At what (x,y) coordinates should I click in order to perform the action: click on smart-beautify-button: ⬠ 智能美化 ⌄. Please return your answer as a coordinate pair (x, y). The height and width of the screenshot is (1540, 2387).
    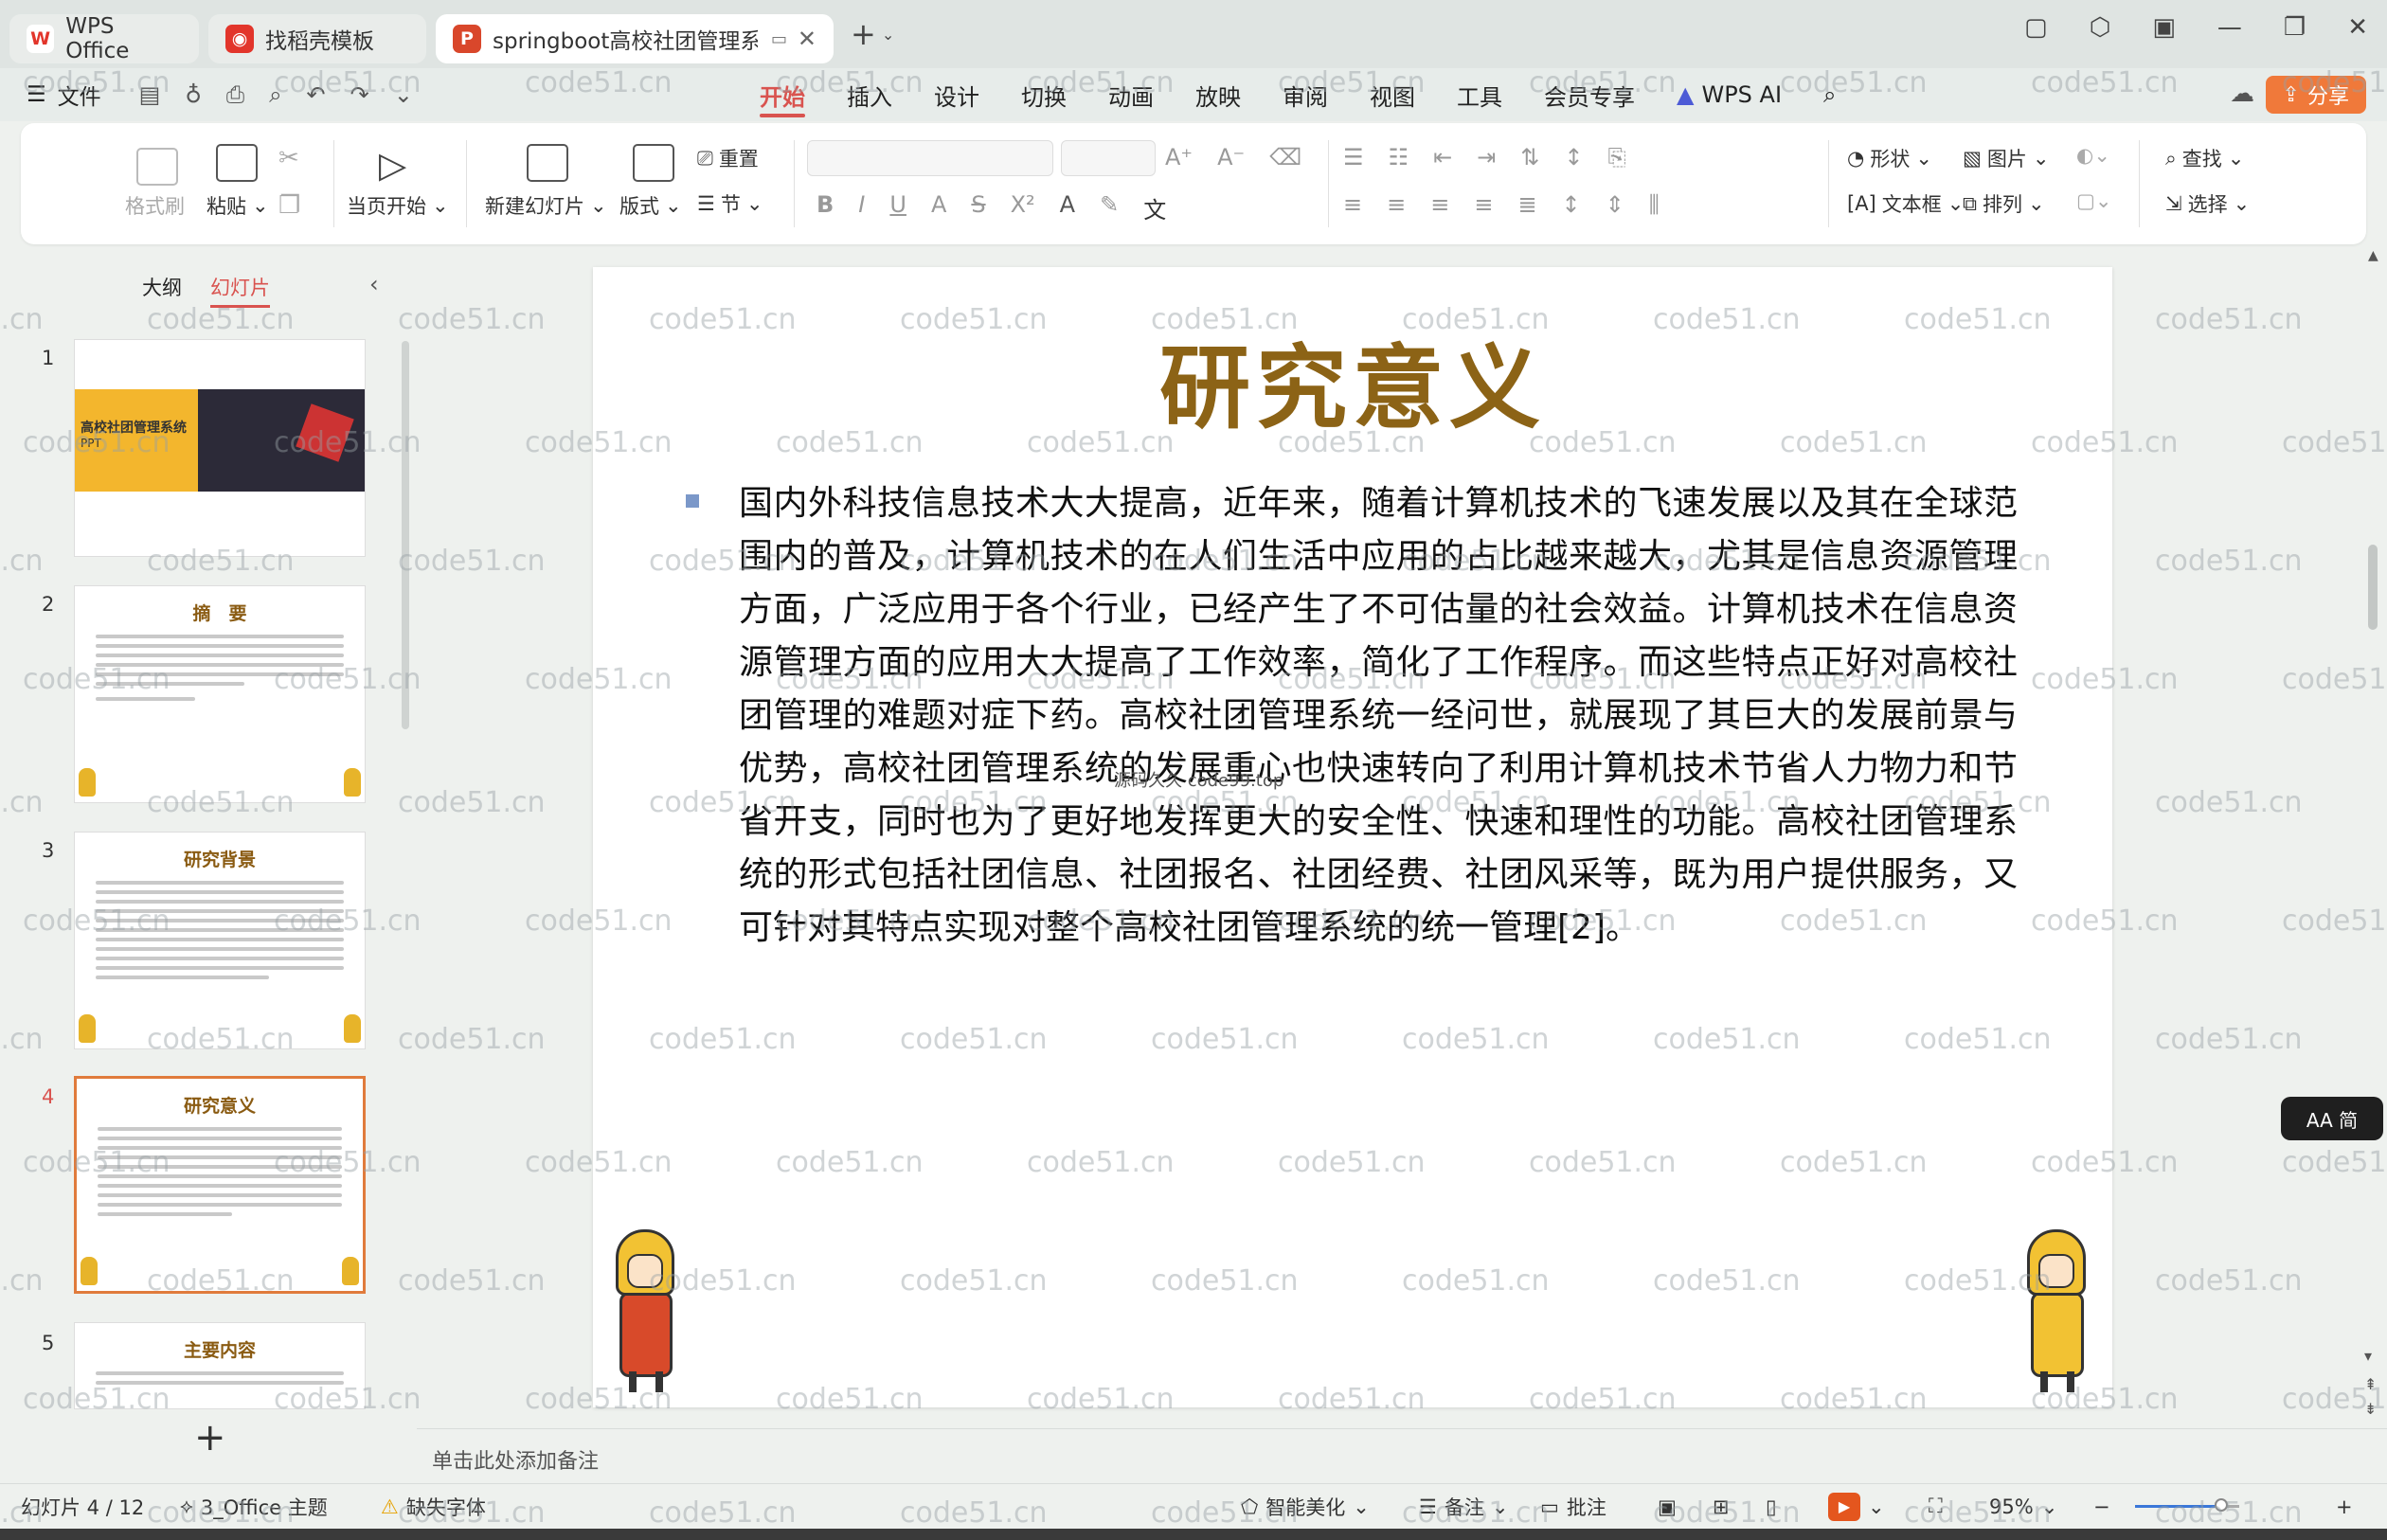
    Looking at the image, I should click on (1305, 1507).